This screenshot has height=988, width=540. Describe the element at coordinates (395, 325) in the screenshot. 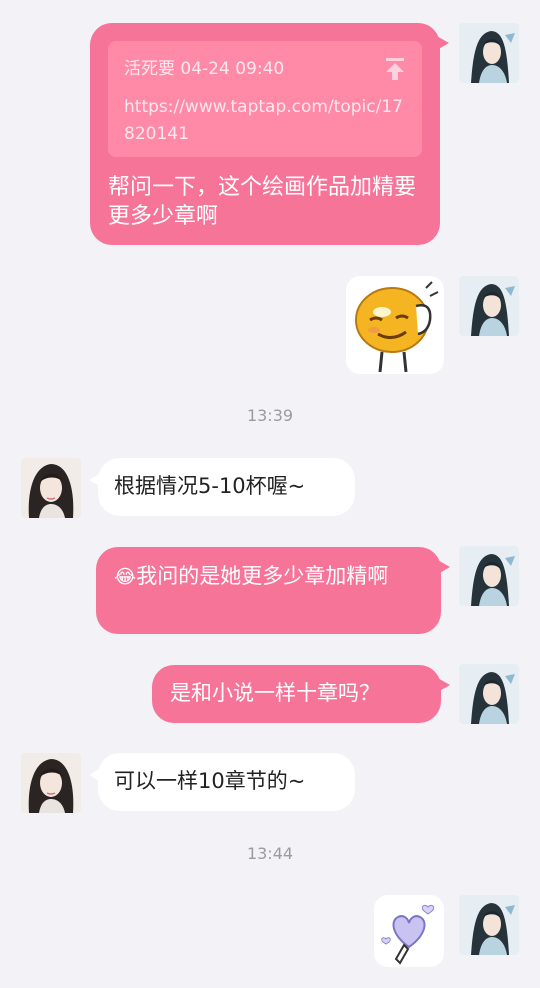

I see `smiley-thinking-sticker` at that location.